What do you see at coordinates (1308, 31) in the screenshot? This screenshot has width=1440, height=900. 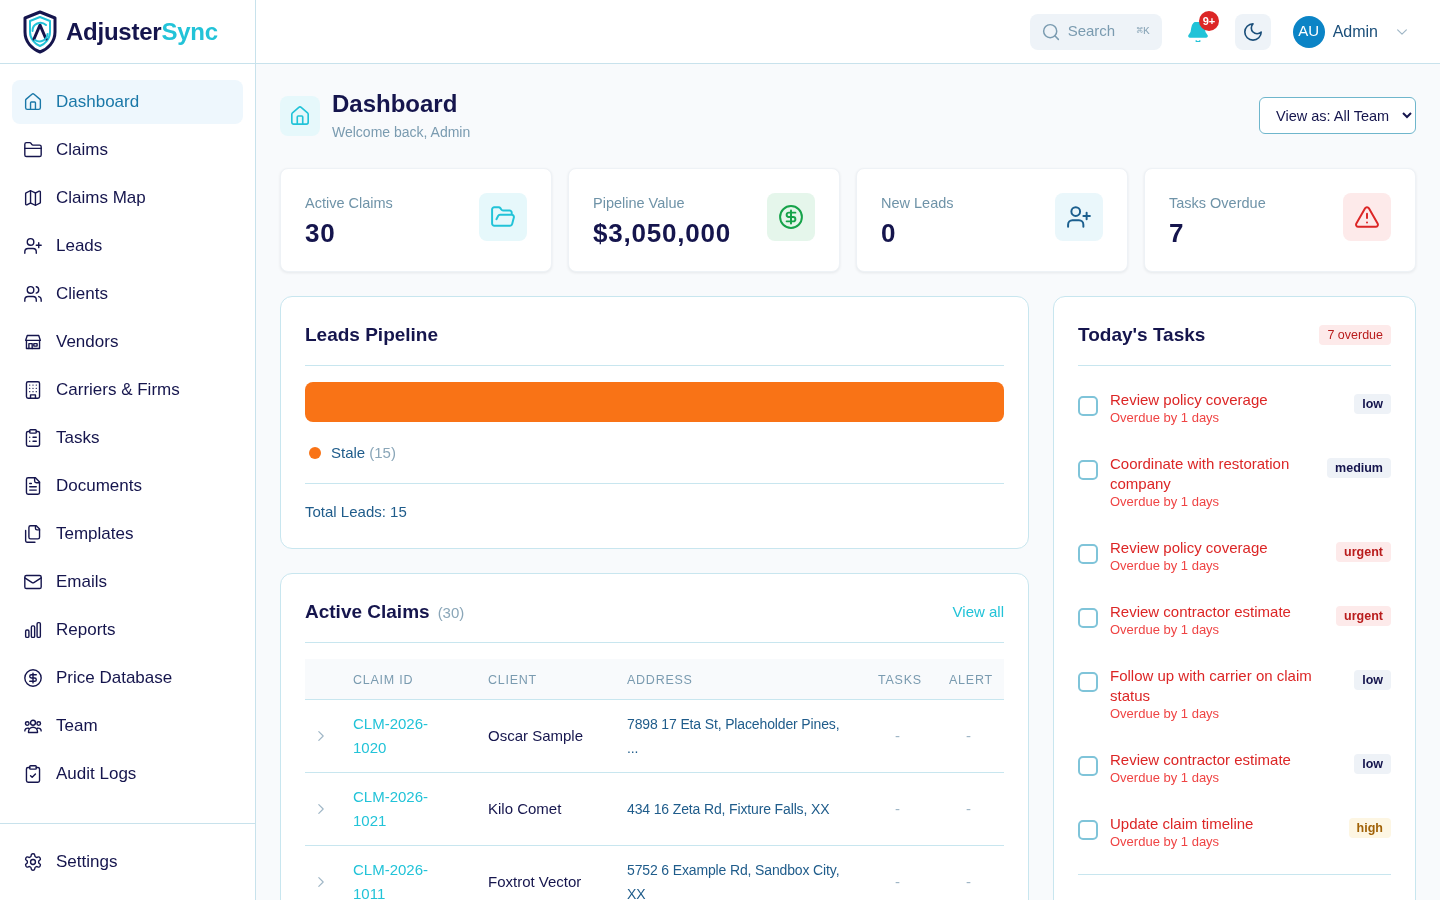 I see `user-avatar: AU` at bounding box center [1308, 31].